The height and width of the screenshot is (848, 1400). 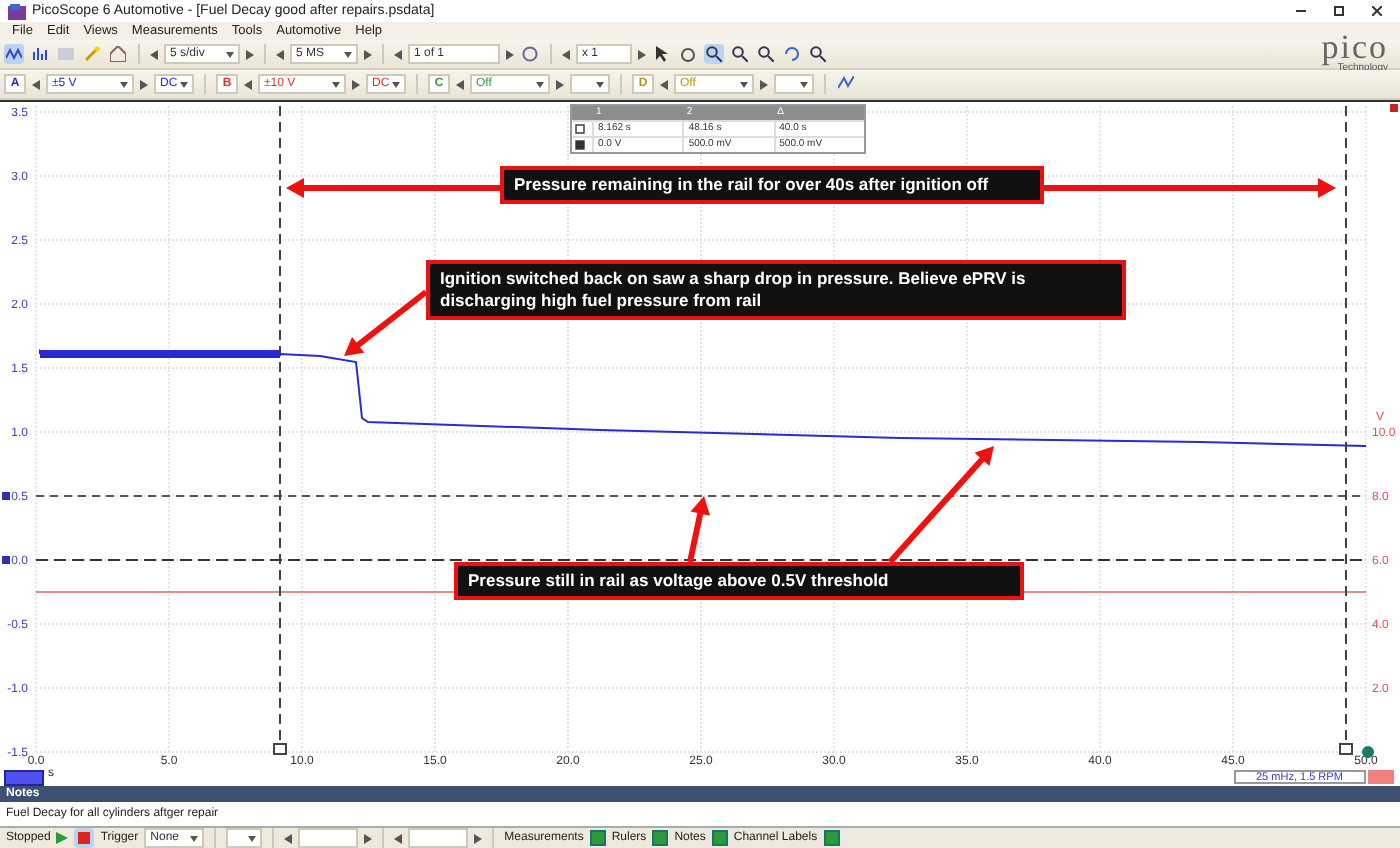 I want to click on zoom-icon, so click(x=766, y=54).